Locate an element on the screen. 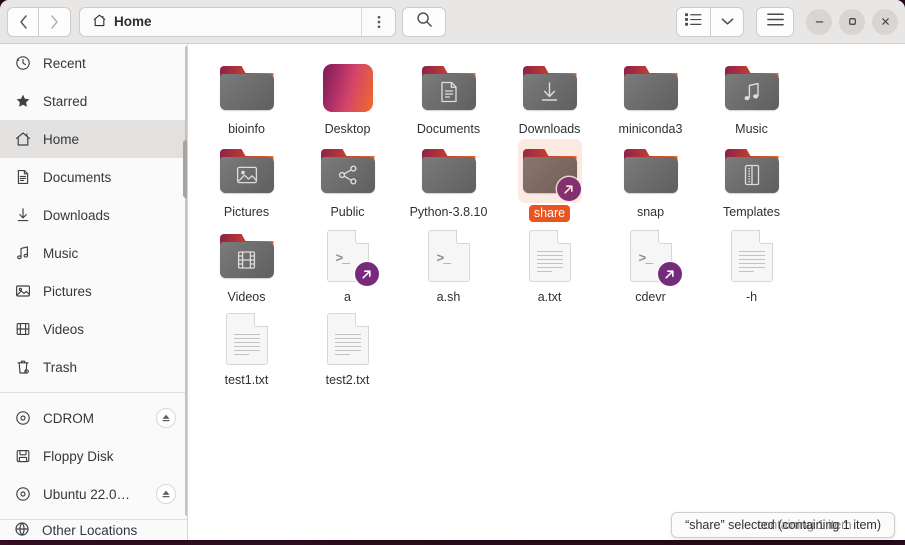  menu-icon is located at coordinates (775, 22).